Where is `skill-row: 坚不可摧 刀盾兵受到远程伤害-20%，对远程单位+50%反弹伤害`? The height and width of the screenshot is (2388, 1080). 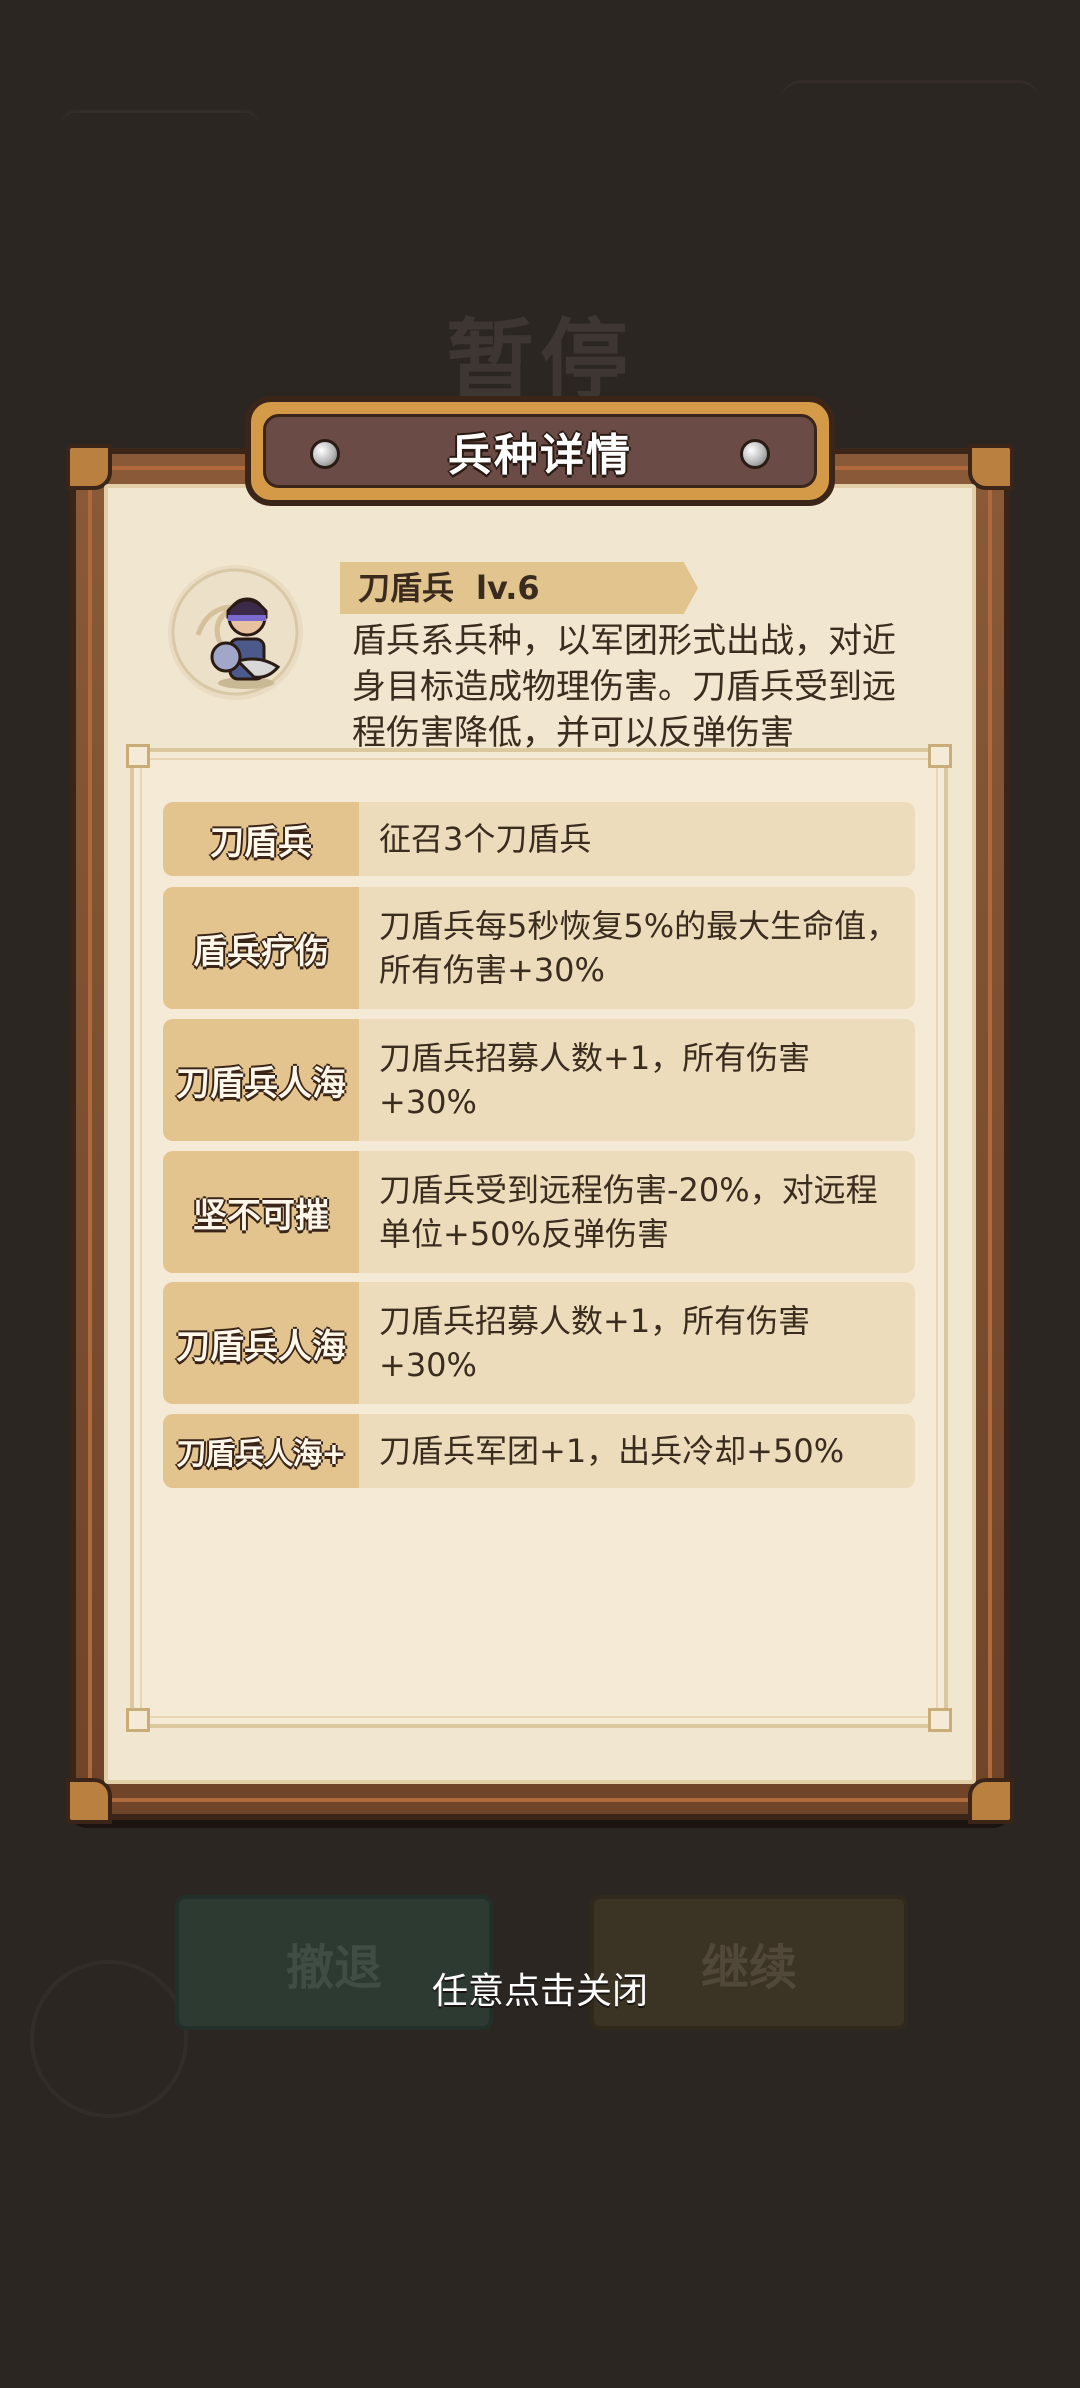 skill-row: 坚不可摧 刀盾兵受到远程伤害-20%，对远程单位+50%反弹伤害 is located at coordinates (539, 1212).